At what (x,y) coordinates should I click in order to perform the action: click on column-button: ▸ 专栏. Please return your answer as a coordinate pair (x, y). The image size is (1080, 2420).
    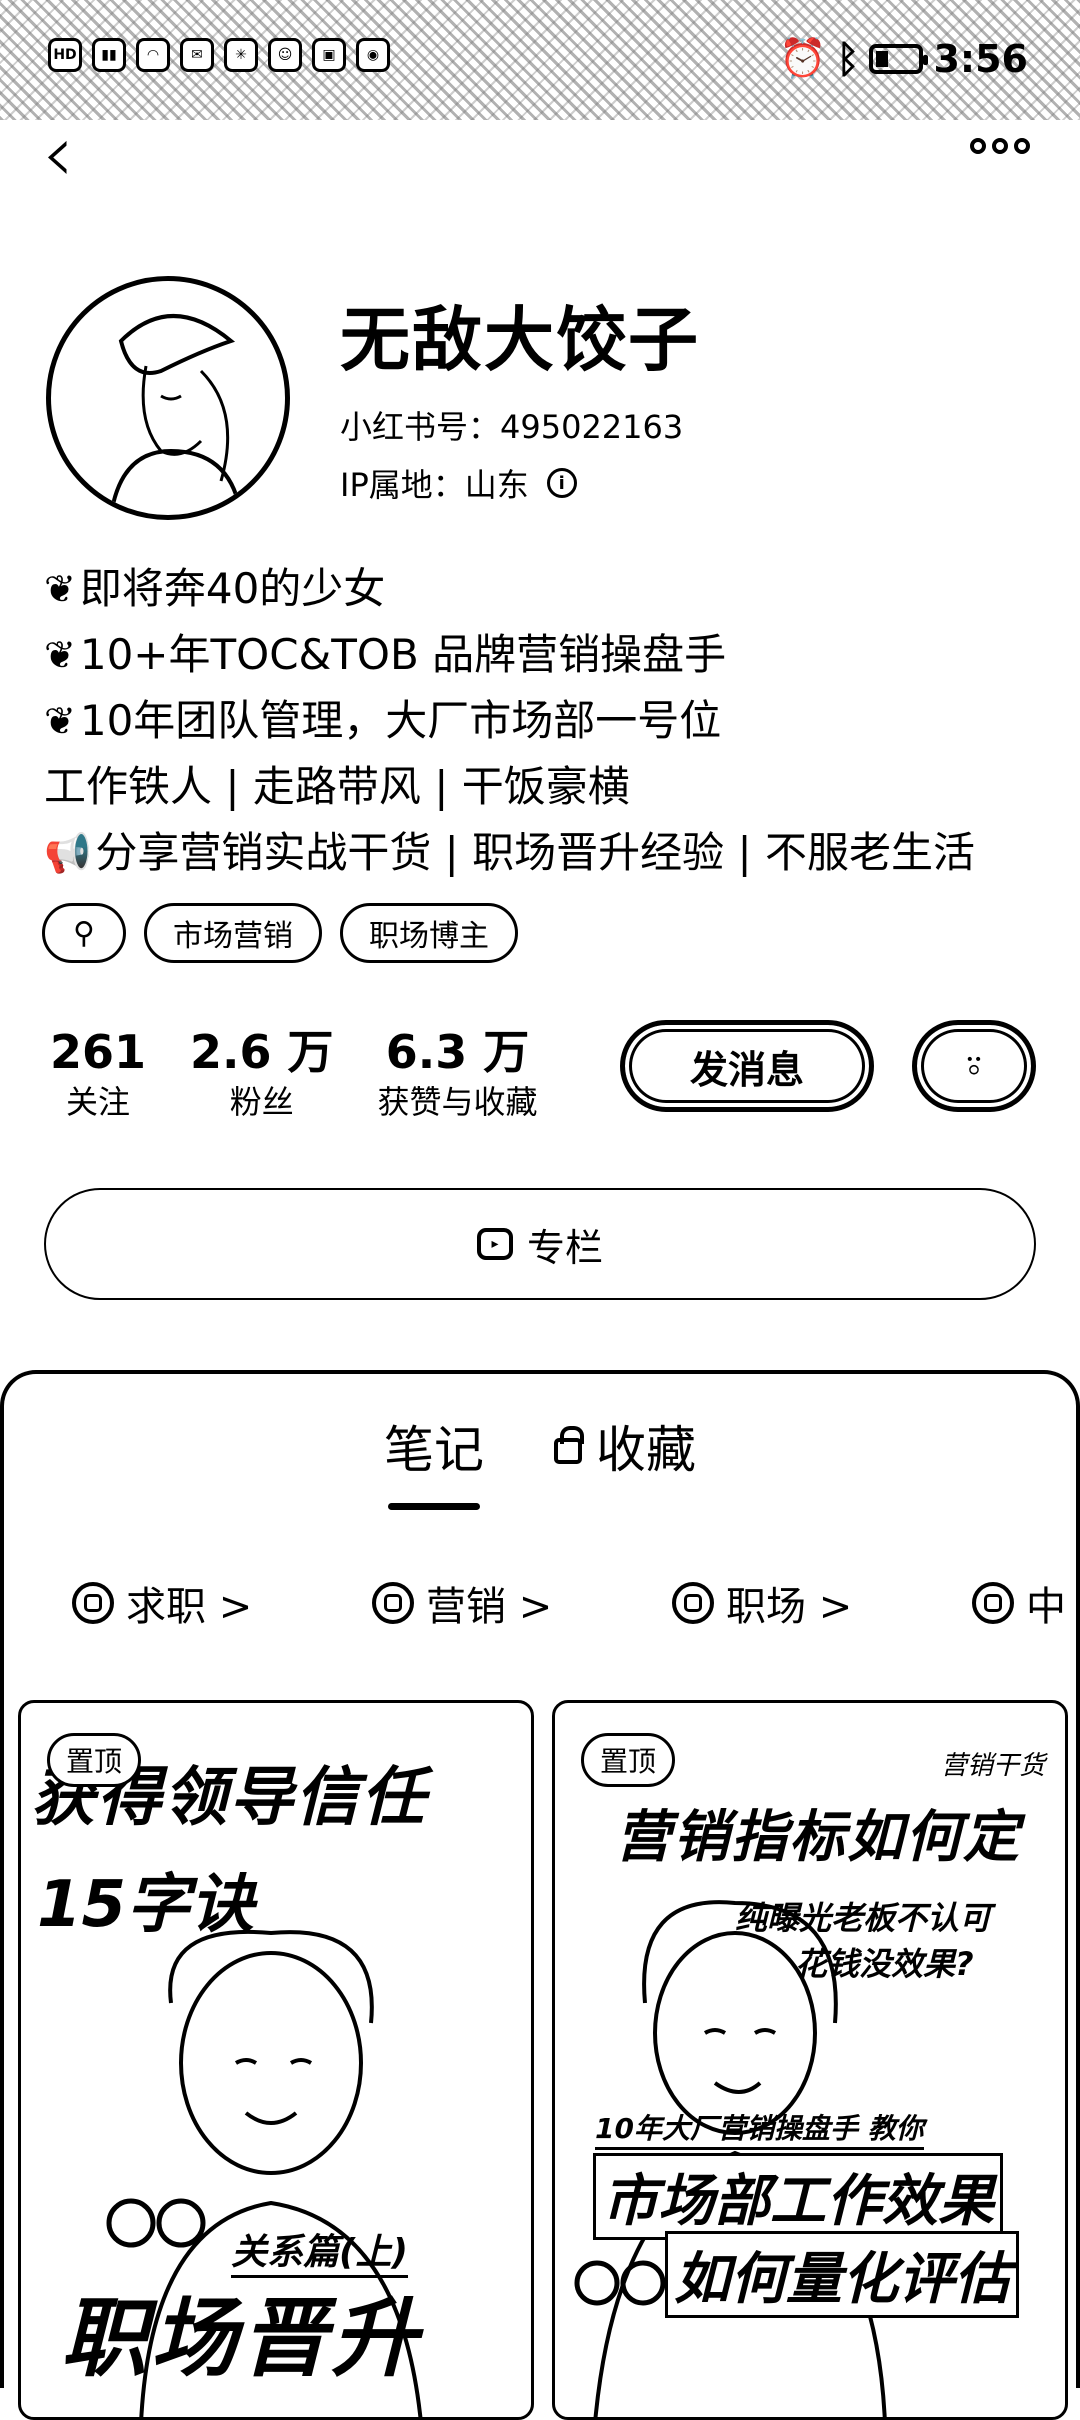
    Looking at the image, I should click on (540, 1244).